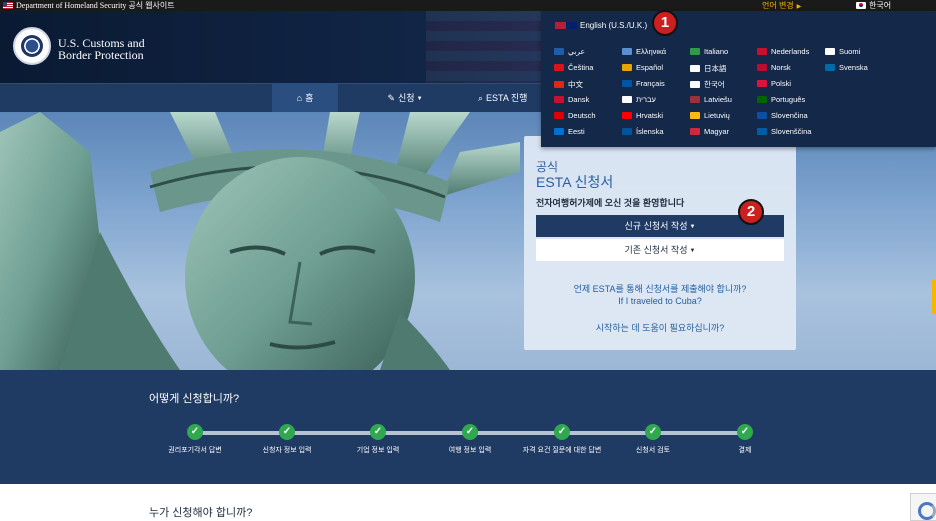  What do you see at coordinates (391, 98) in the screenshot?
I see `pencil-icon: ✎` at bounding box center [391, 98].